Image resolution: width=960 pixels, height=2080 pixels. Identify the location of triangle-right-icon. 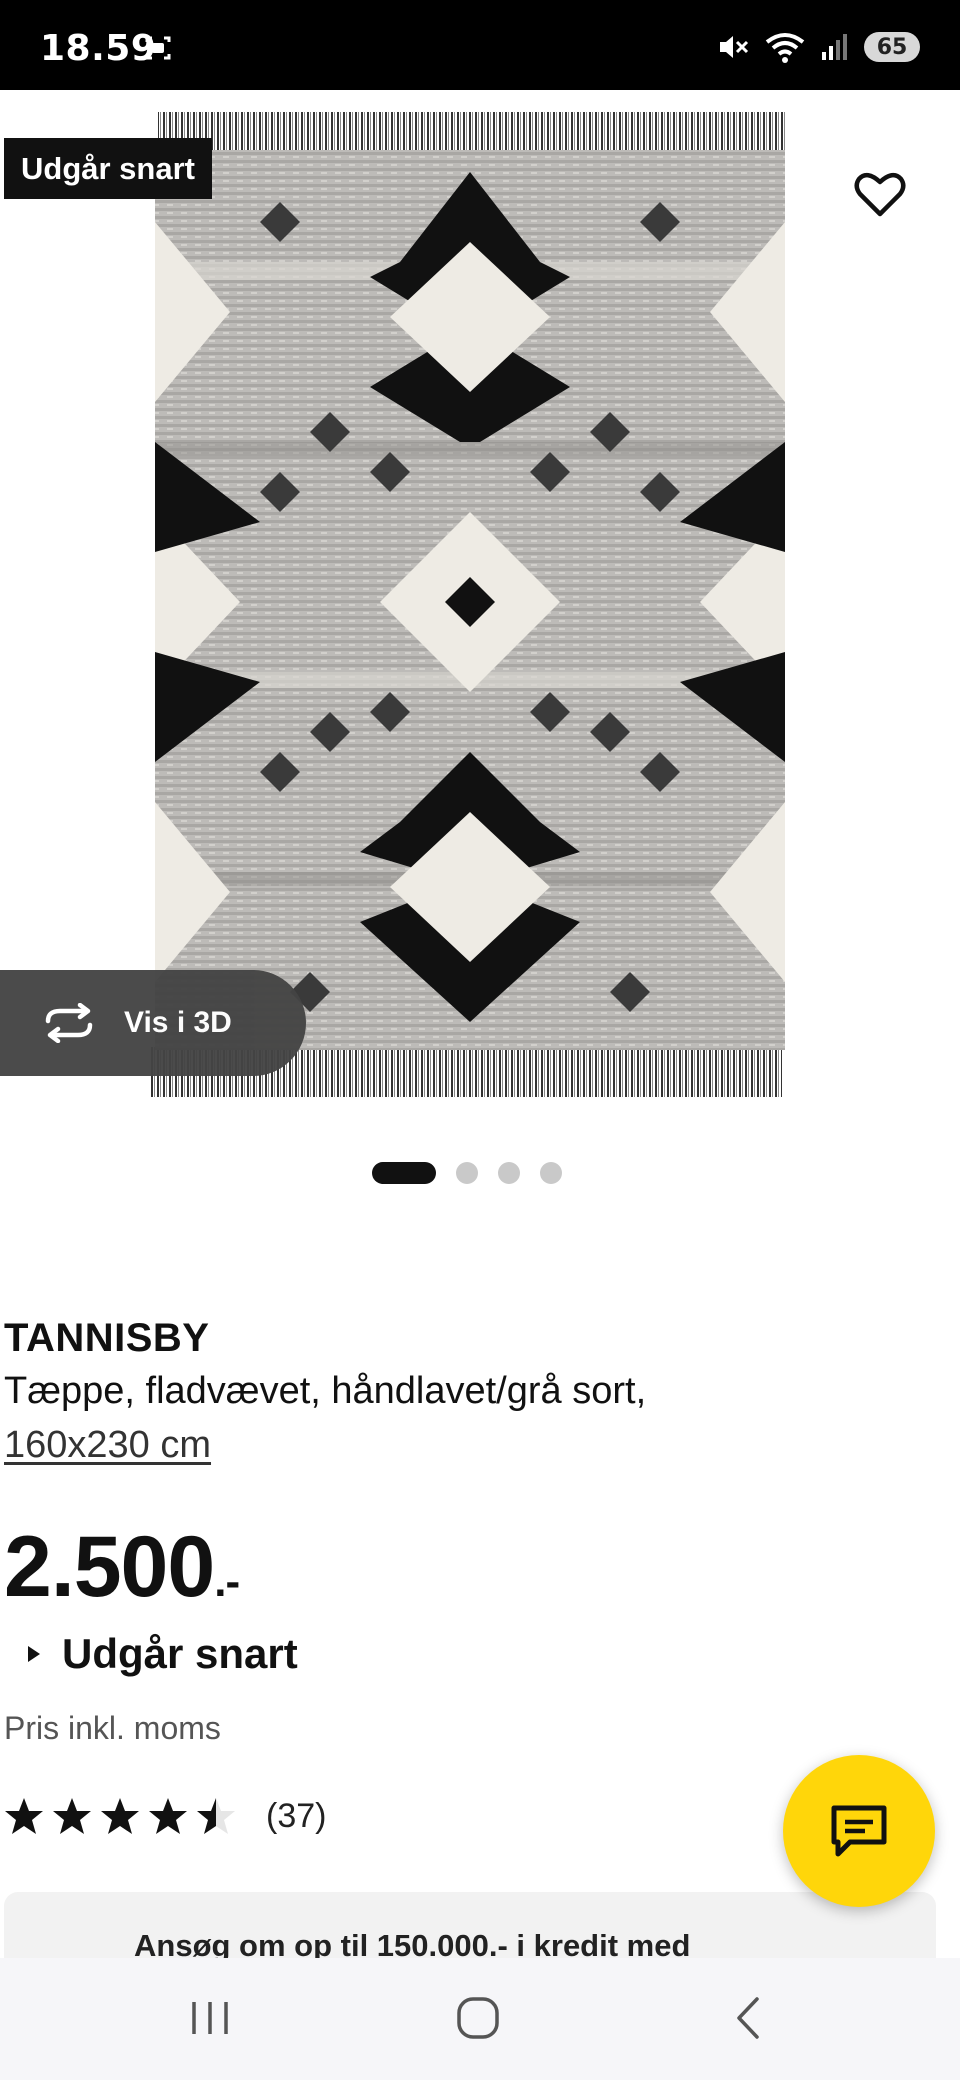
(34, 1654).